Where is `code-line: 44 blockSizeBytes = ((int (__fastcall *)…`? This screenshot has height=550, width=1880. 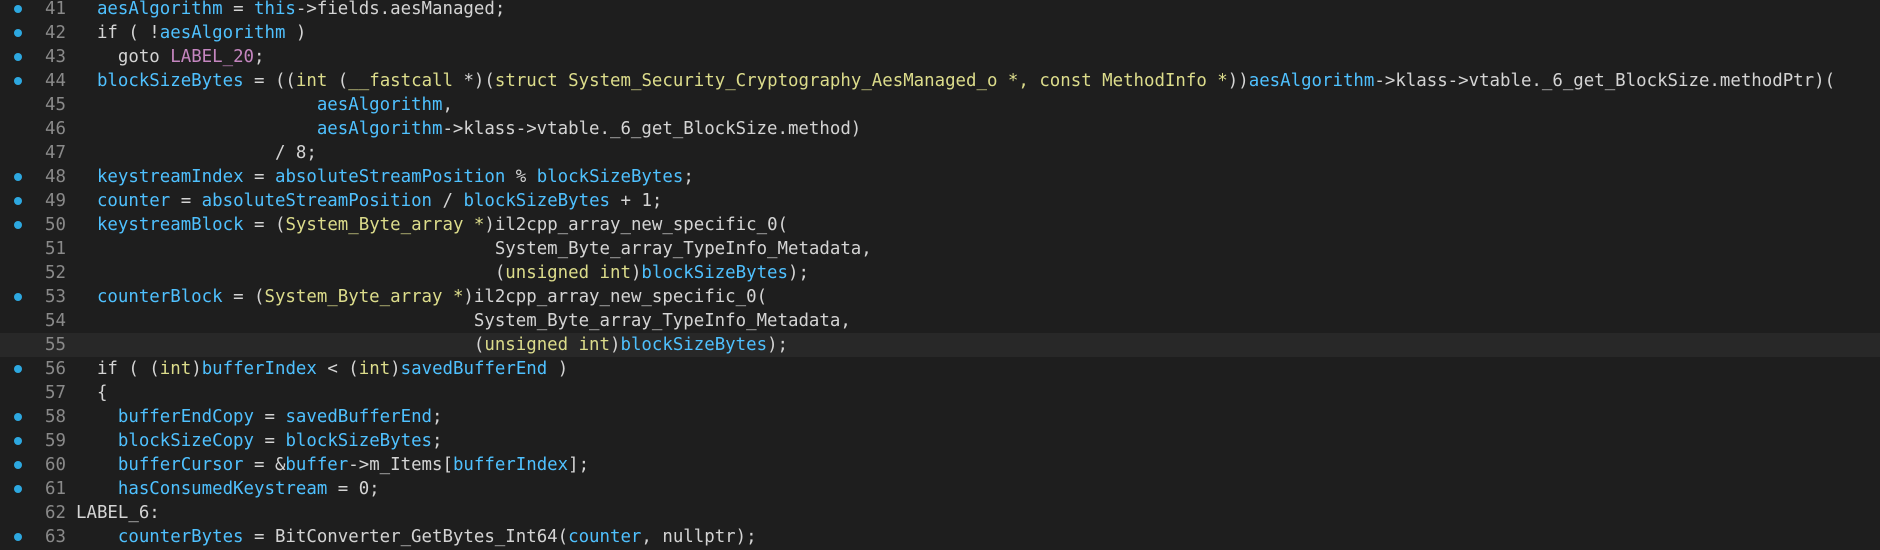 code-line: 44 blockSizeBytes = ((int (__fastcall *)… is located at coordinates (940, 81).